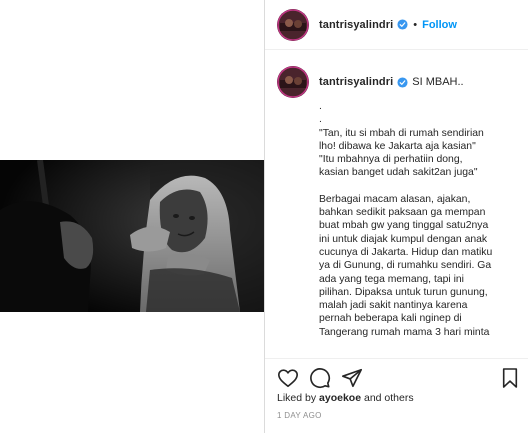 The width and height of the screenshot is (528, 433). Describe the element at coordinates (356, 82) in the screenshot. I see `caption-username: tantrisyalindri` at that location.